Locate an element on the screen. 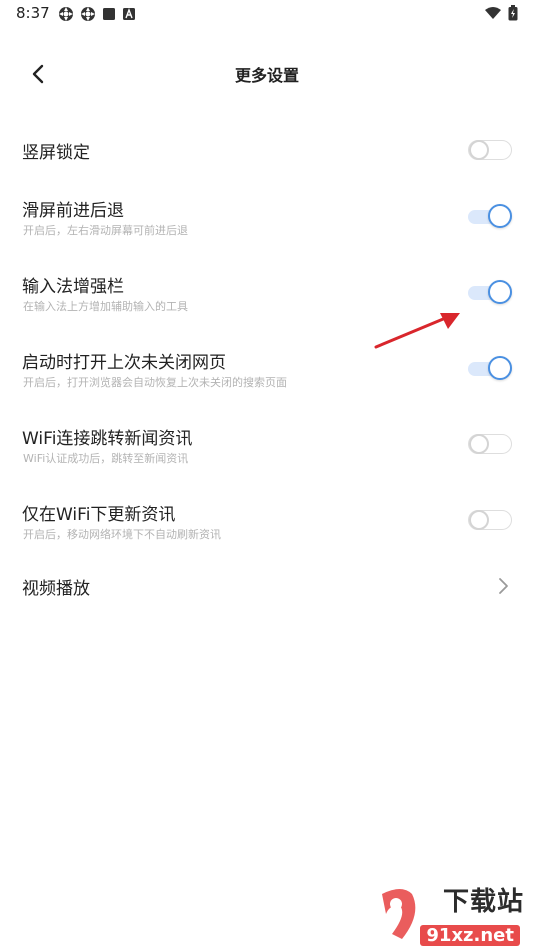  setting-title: WiFi连接跳转新闻资讯 is located at coordinates (107, 439).